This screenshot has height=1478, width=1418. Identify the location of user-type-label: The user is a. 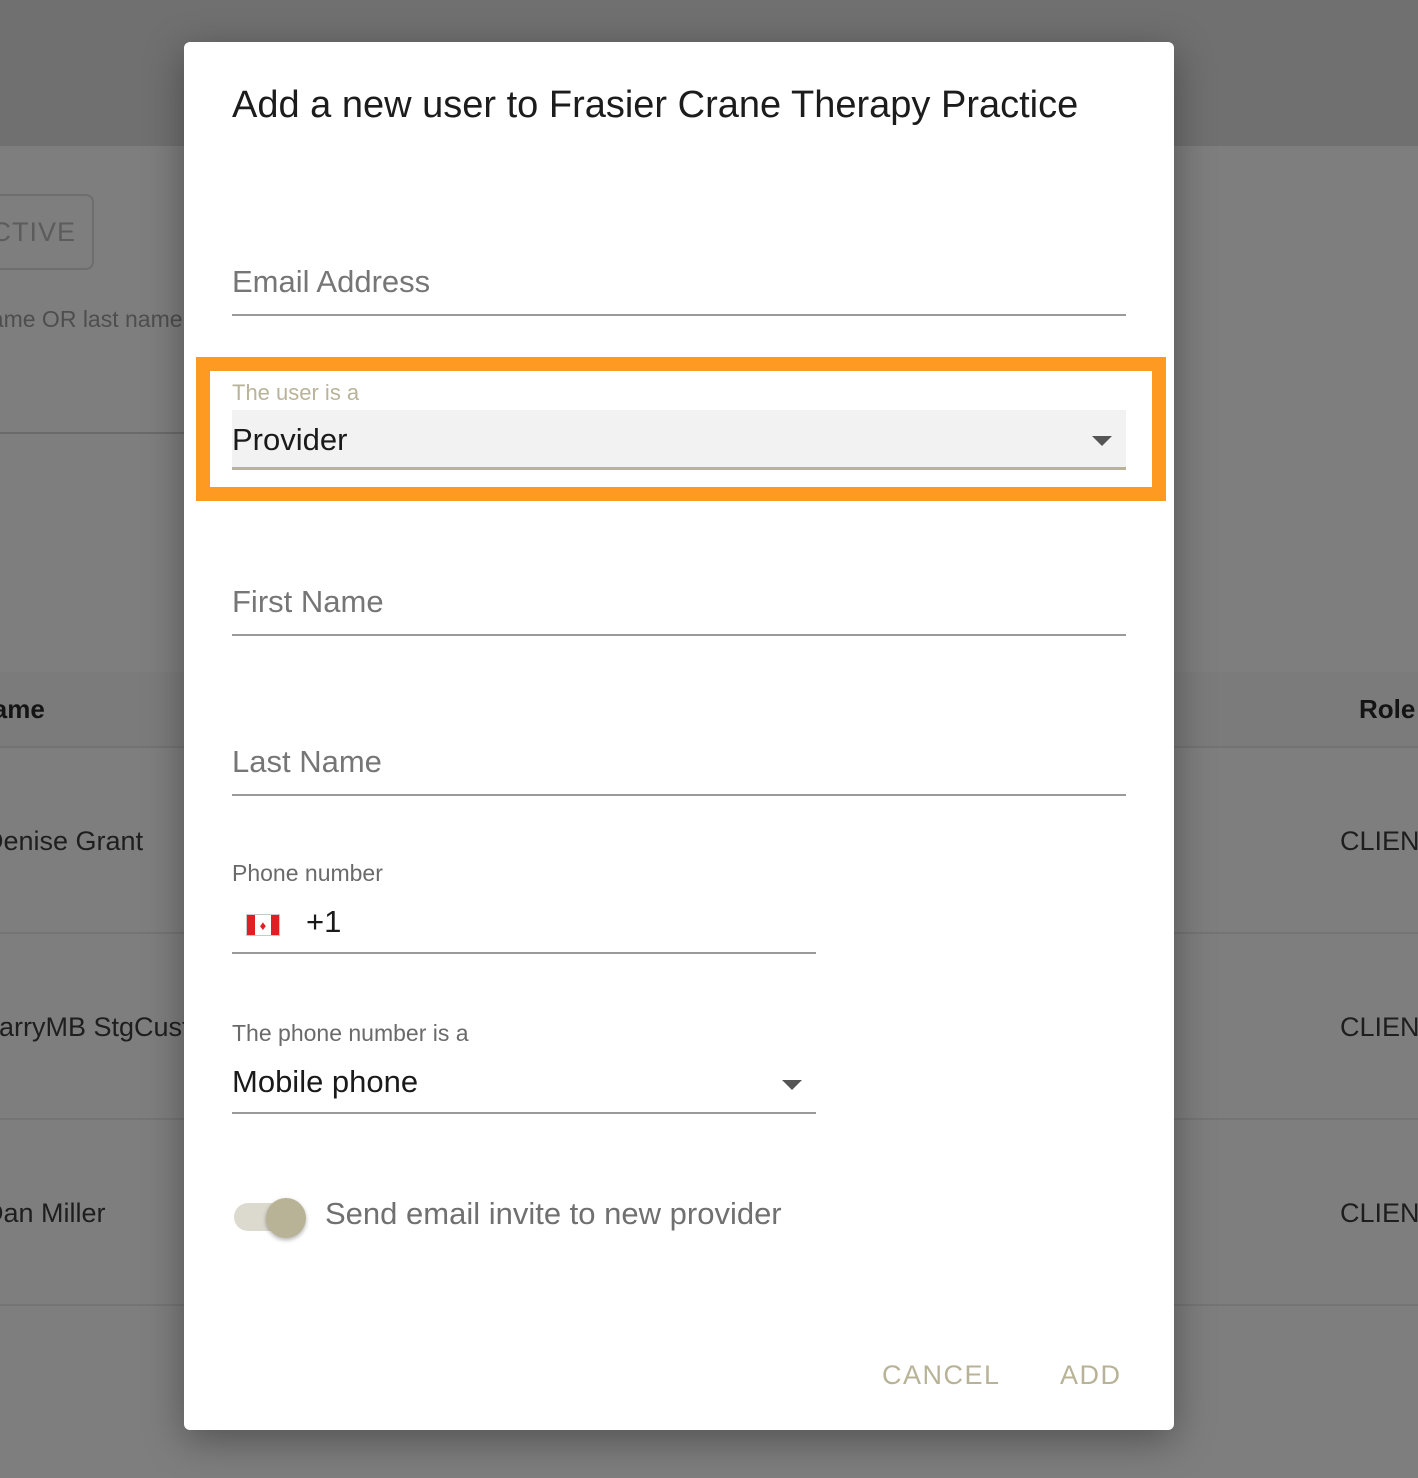
(296, 392).